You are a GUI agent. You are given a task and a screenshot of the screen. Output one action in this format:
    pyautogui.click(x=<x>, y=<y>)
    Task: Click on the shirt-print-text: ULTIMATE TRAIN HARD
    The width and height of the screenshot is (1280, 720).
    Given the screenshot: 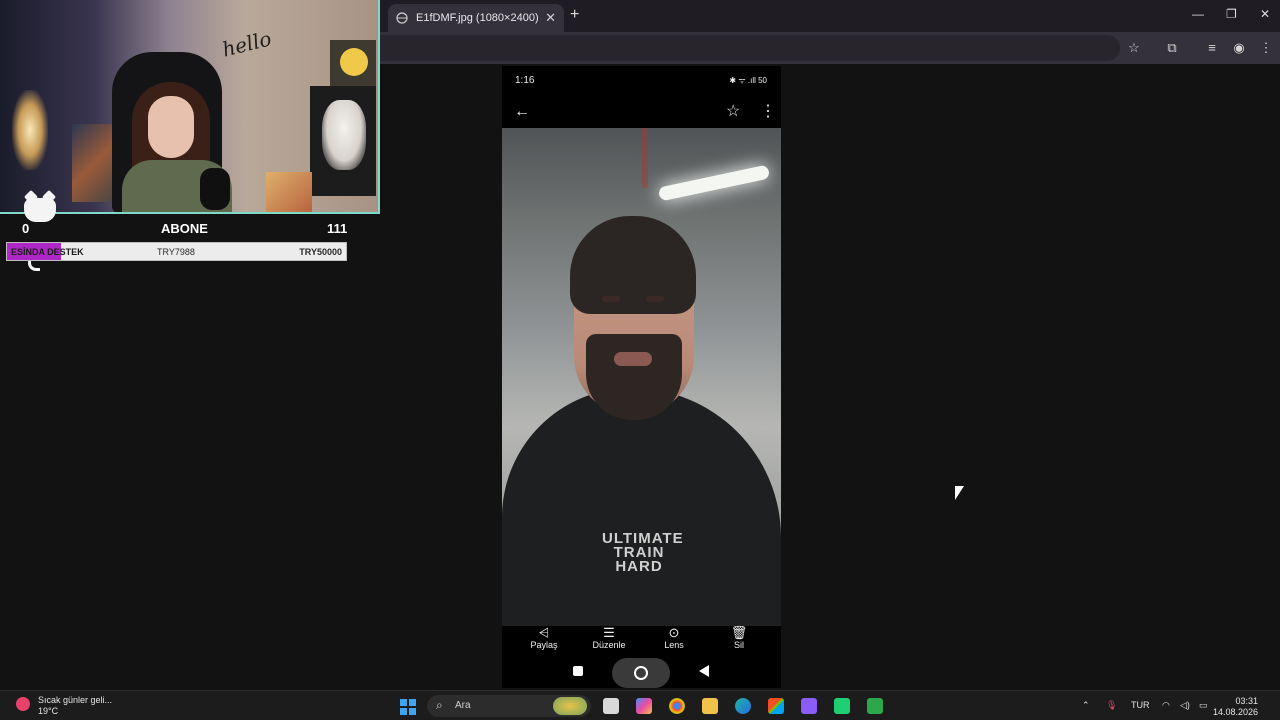 What is the action you would take?
    pyautogui.click(x=643, y=552)
    